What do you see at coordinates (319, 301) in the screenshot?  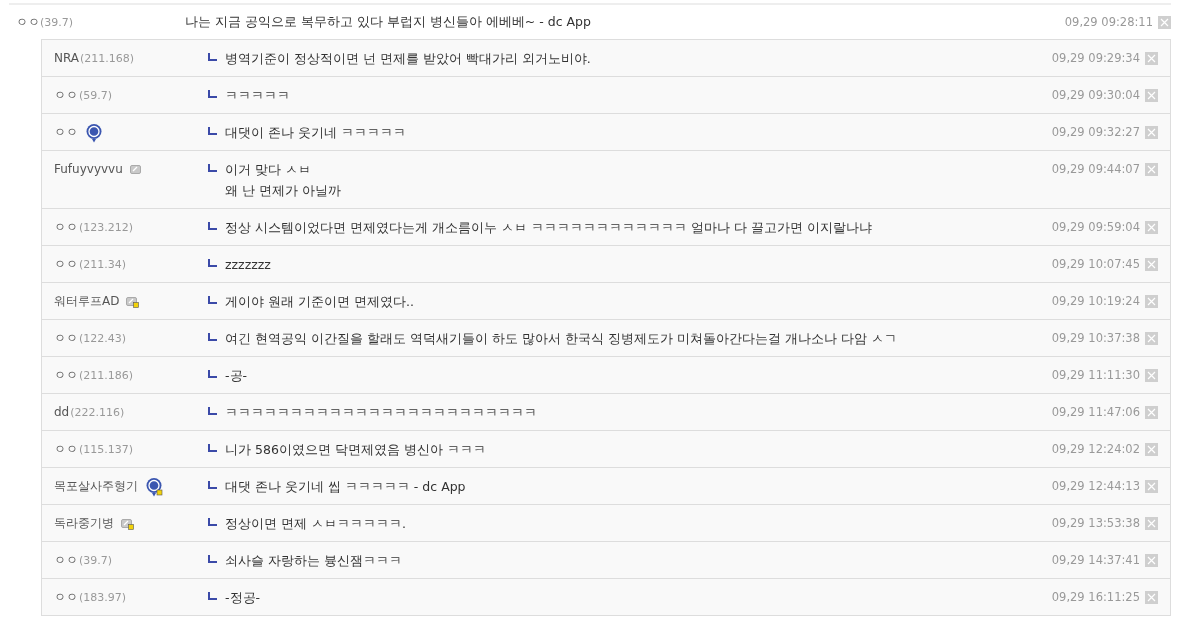 I see `reply-text: 게이야 원래 기준이면 면제였다..` at bounding box center [319, 301].